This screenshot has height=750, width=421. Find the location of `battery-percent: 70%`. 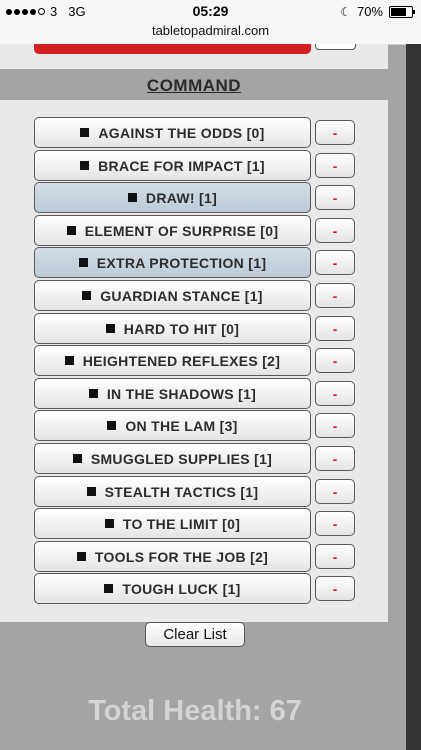

battery-percent: 70% is located at coordinates (369, 11).